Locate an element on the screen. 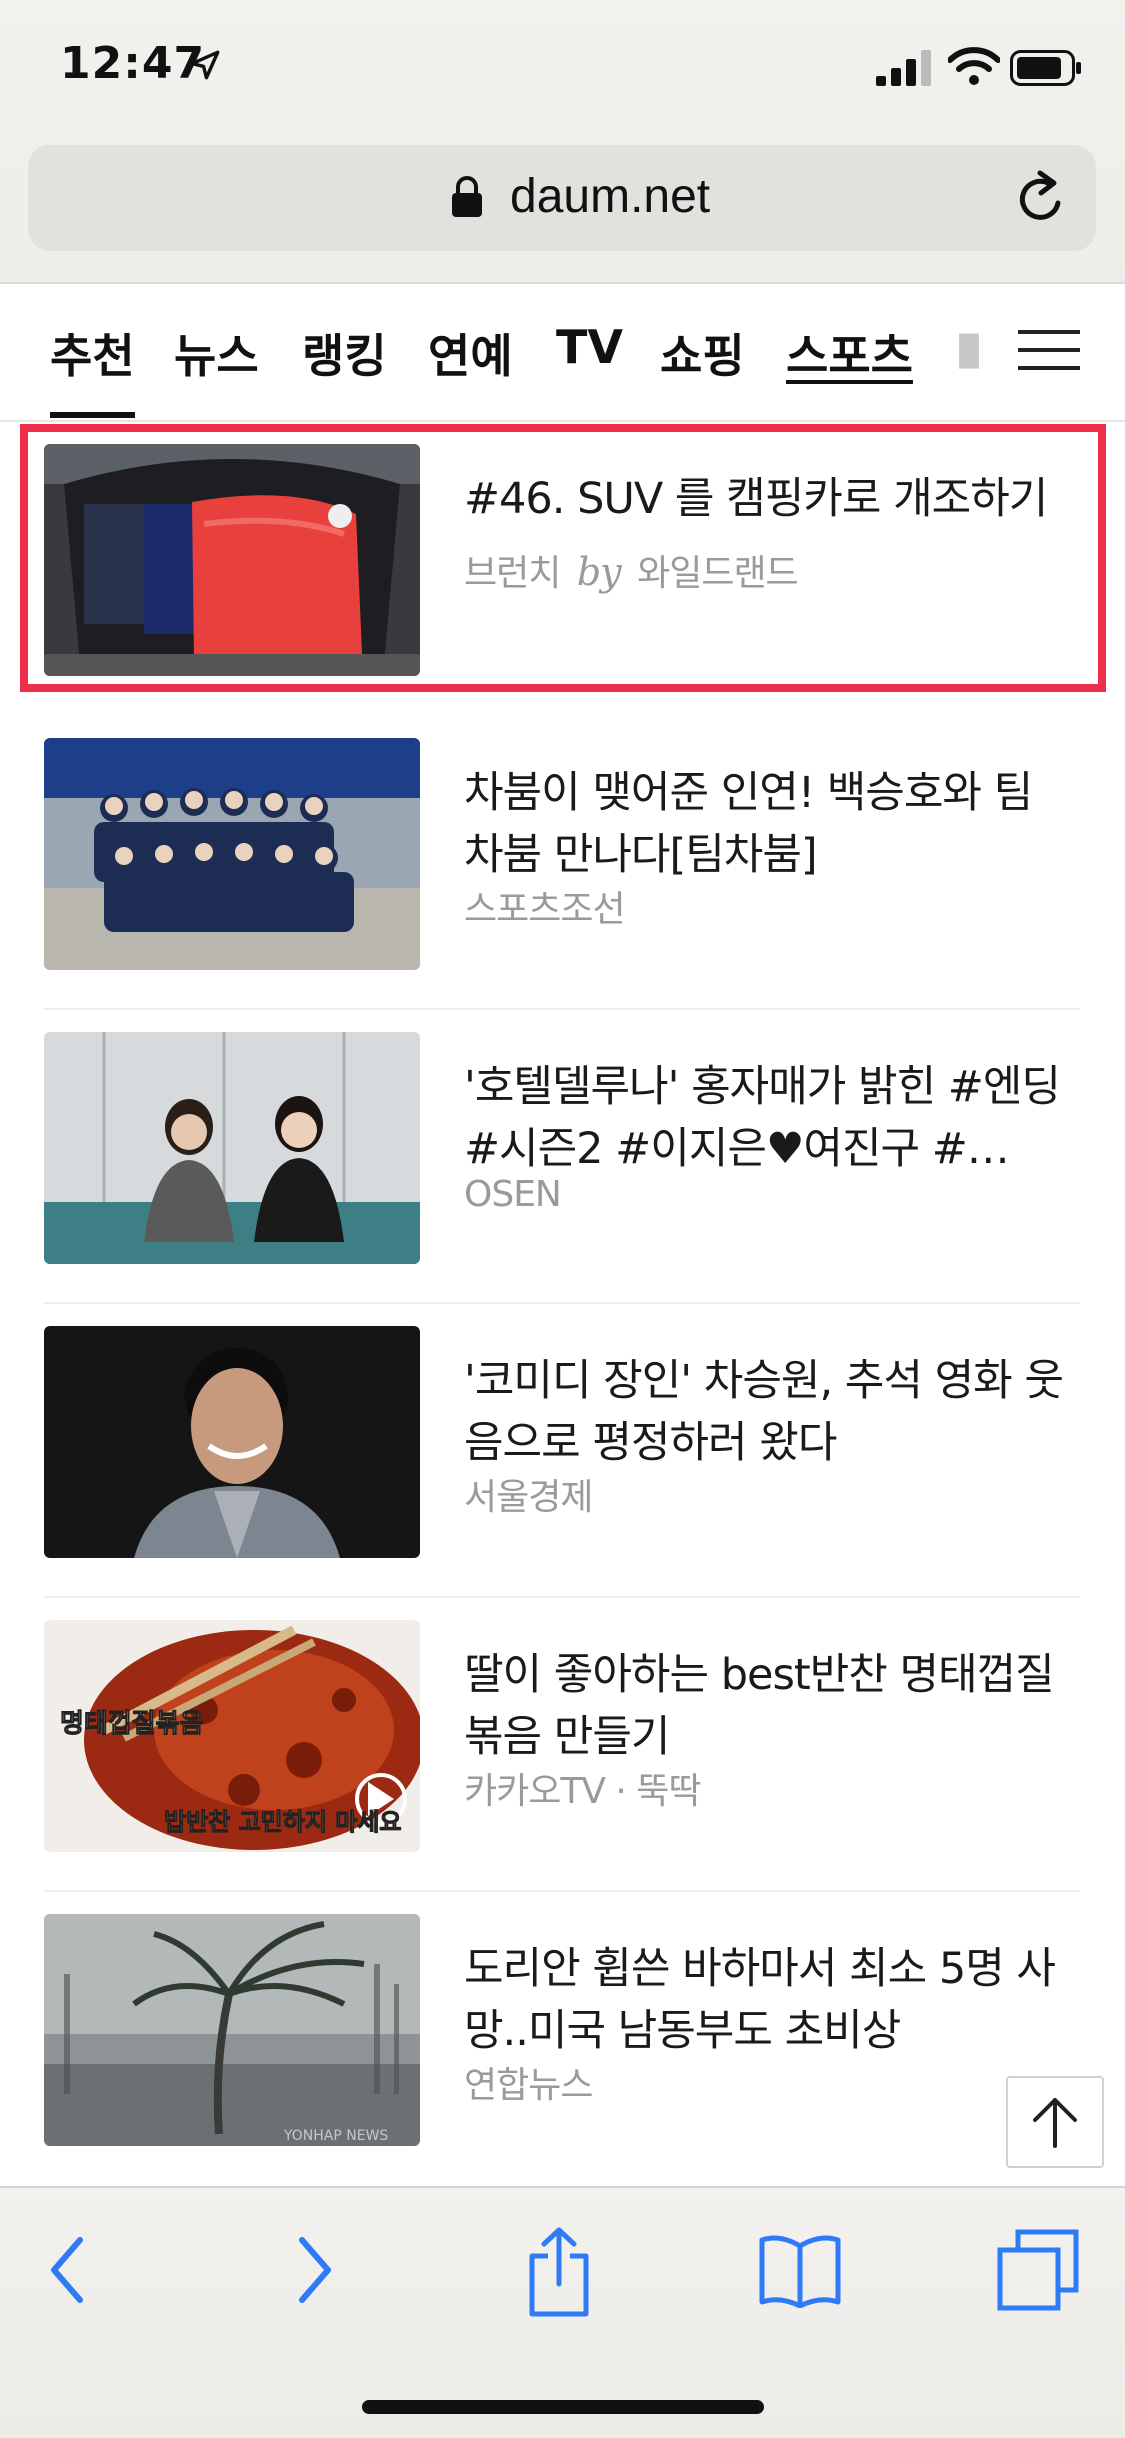  news-source: 서울경제 is located at coordinates (528, 1497).